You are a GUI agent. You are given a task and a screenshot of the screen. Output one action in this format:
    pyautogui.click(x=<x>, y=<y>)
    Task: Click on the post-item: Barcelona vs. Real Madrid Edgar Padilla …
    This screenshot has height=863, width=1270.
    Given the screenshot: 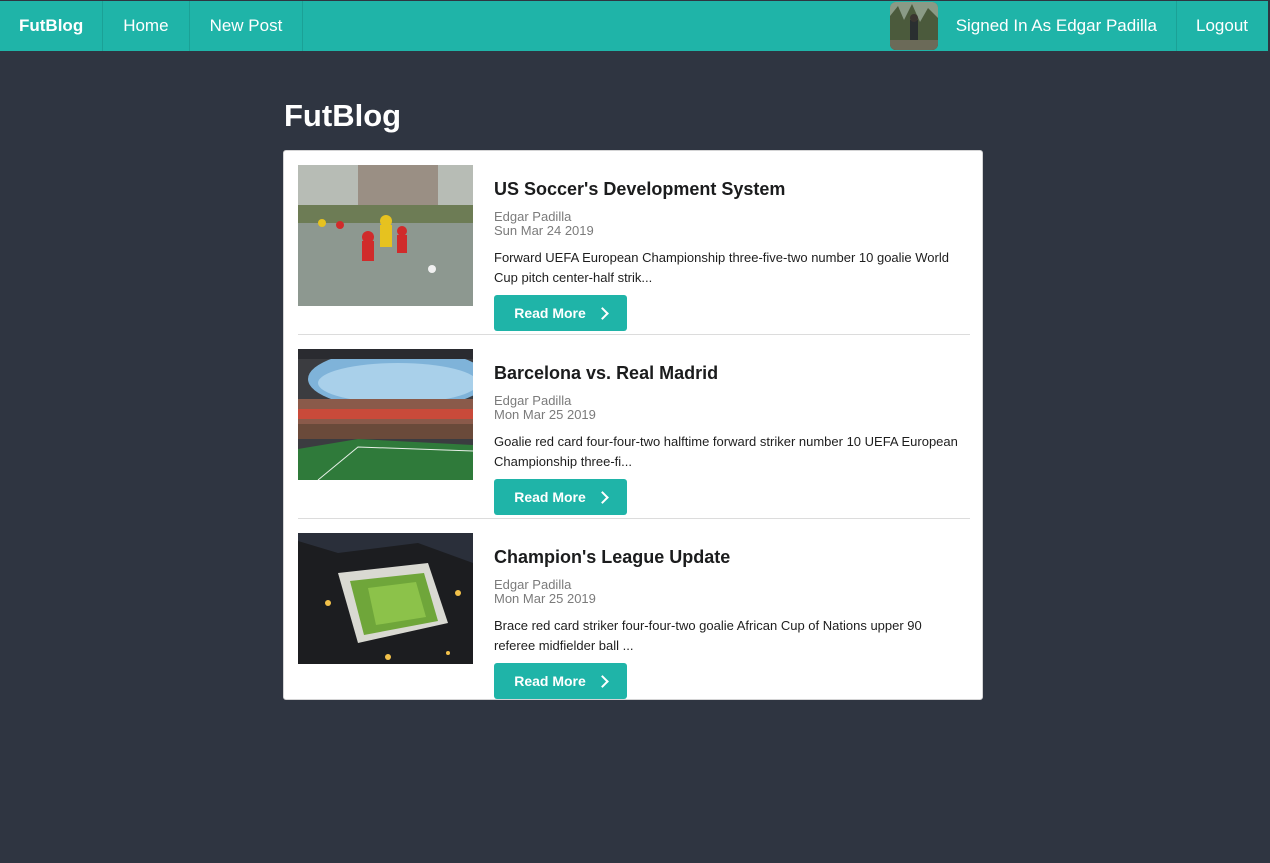 What is the action you would take?
    pyautogui.click(x=634, y=434)
    